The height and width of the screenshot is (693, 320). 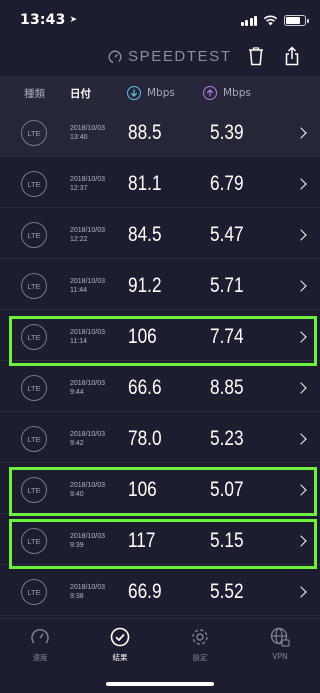 What do you see at coordinates (227, 438) in the screenshot?
I see `upload-speed: 5.23` at bounding box center [227, 438].